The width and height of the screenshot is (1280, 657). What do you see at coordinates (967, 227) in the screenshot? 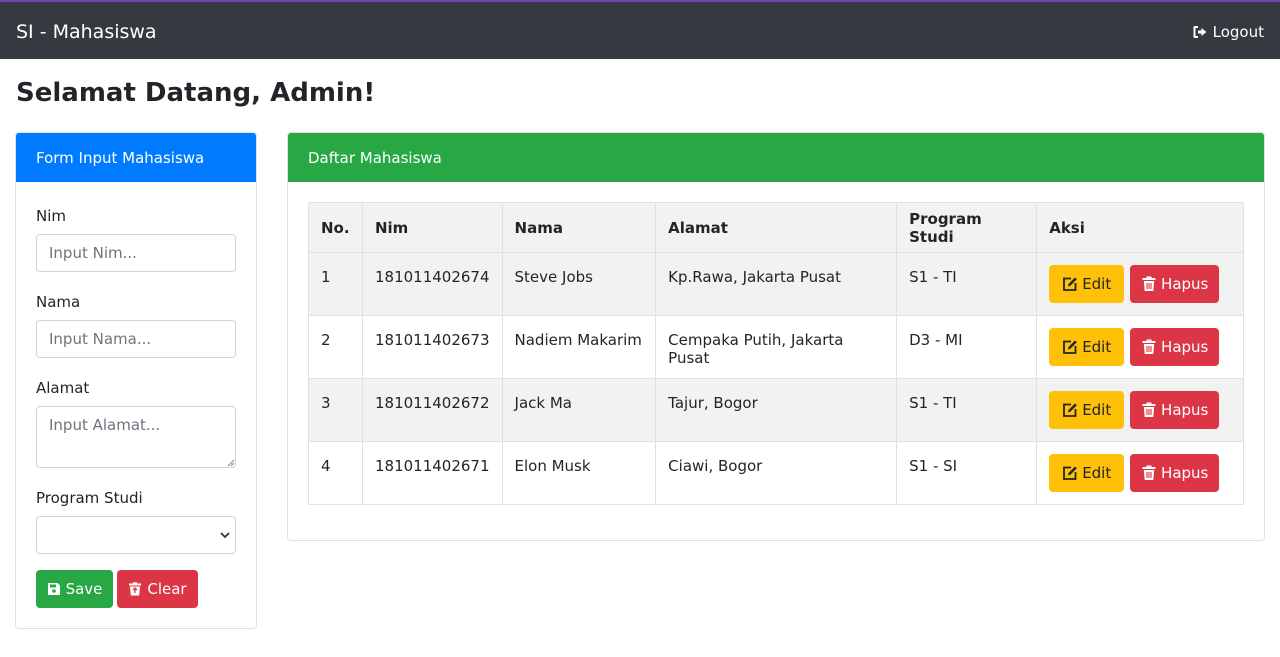
I see `column-header-prodi: Program Studi` at bounding box center [967, 227].